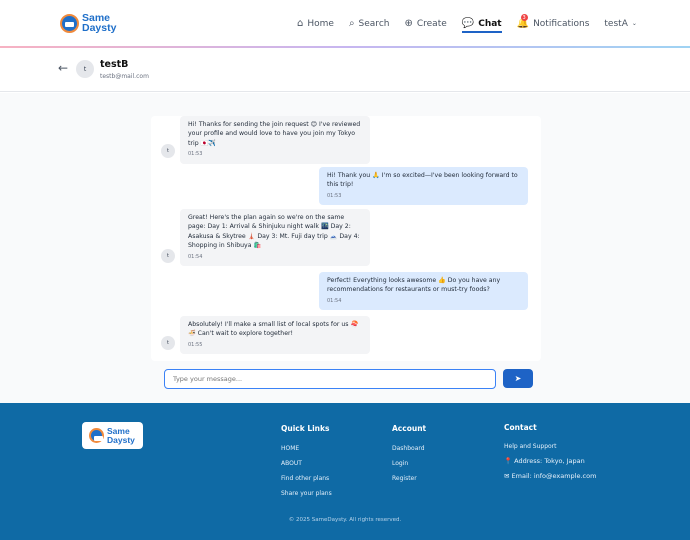  Describe the element at coordinates (351, 23) in the screenshot. I see `search-icon: ⌕` at that location.